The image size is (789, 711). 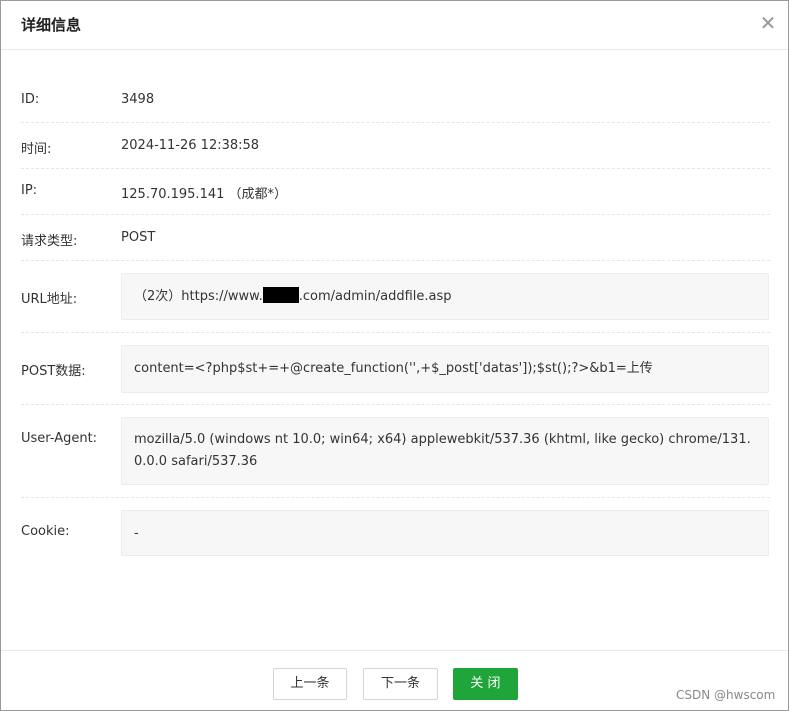 I want to click on dialog-header: 详细信息 ✕, so click(x=394, y=25).